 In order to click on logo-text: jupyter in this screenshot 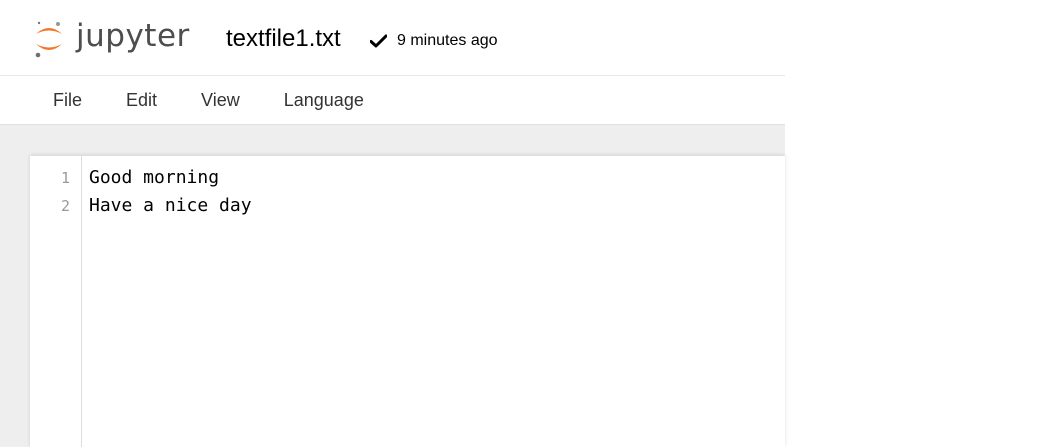, I will do `click(133, 36)`.